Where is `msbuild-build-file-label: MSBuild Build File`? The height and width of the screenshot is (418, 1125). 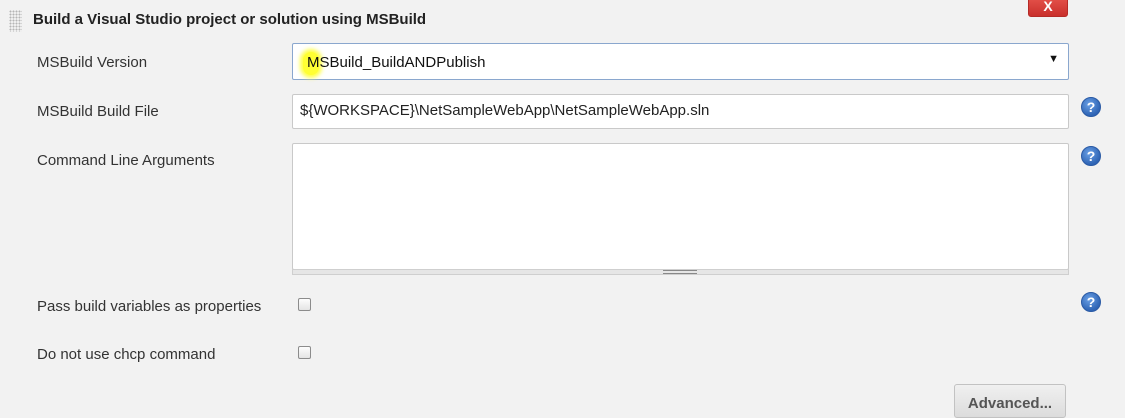
msbuild-build-file-label: MSBuild Build File is located at coordinates (98, 111).